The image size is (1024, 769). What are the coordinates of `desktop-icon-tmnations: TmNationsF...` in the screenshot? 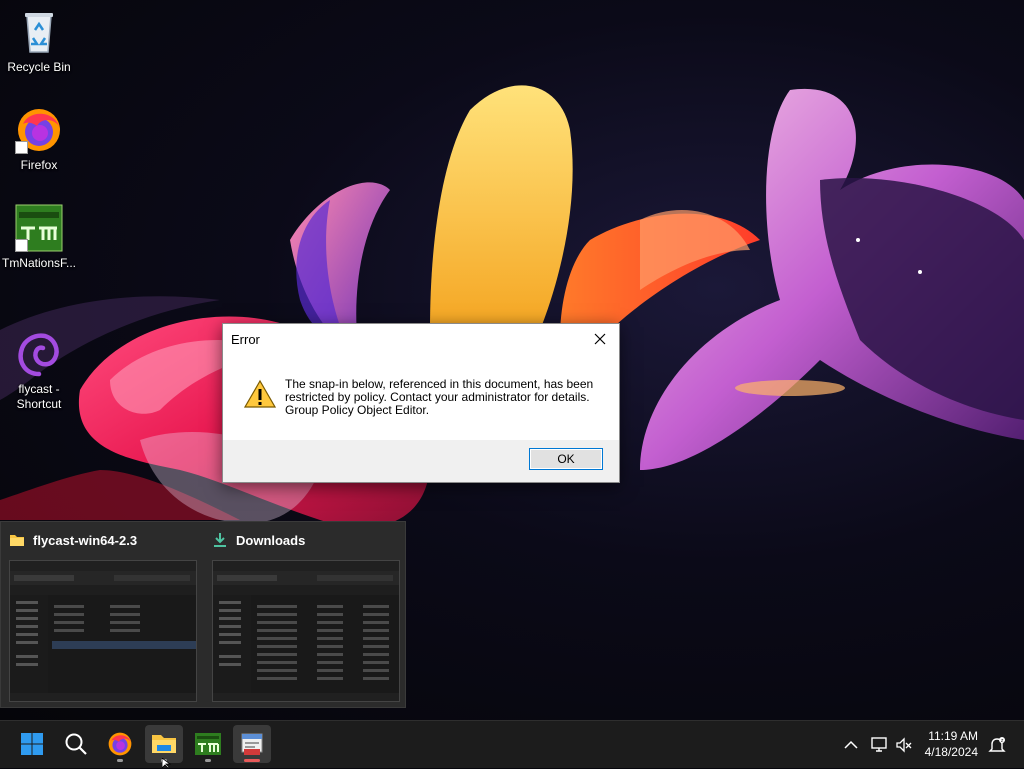 It's located at (39, 237).